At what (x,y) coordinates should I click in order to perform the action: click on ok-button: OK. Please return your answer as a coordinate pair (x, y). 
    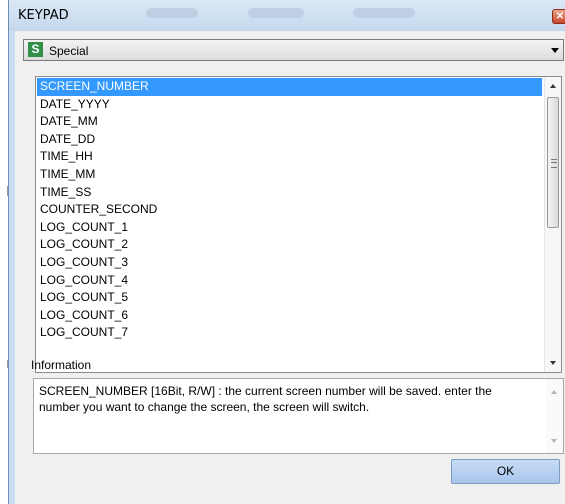
    Looking at the image, I should click on (505, 471).